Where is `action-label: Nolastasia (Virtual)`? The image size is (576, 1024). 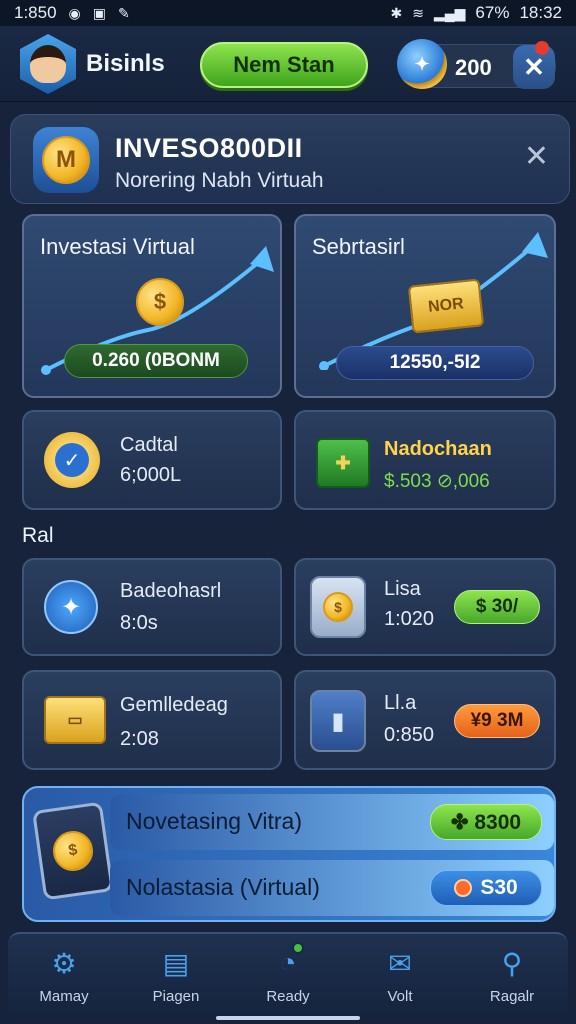 action-label: Nolastasia (Virtual) is located at coordinates (223, 887).